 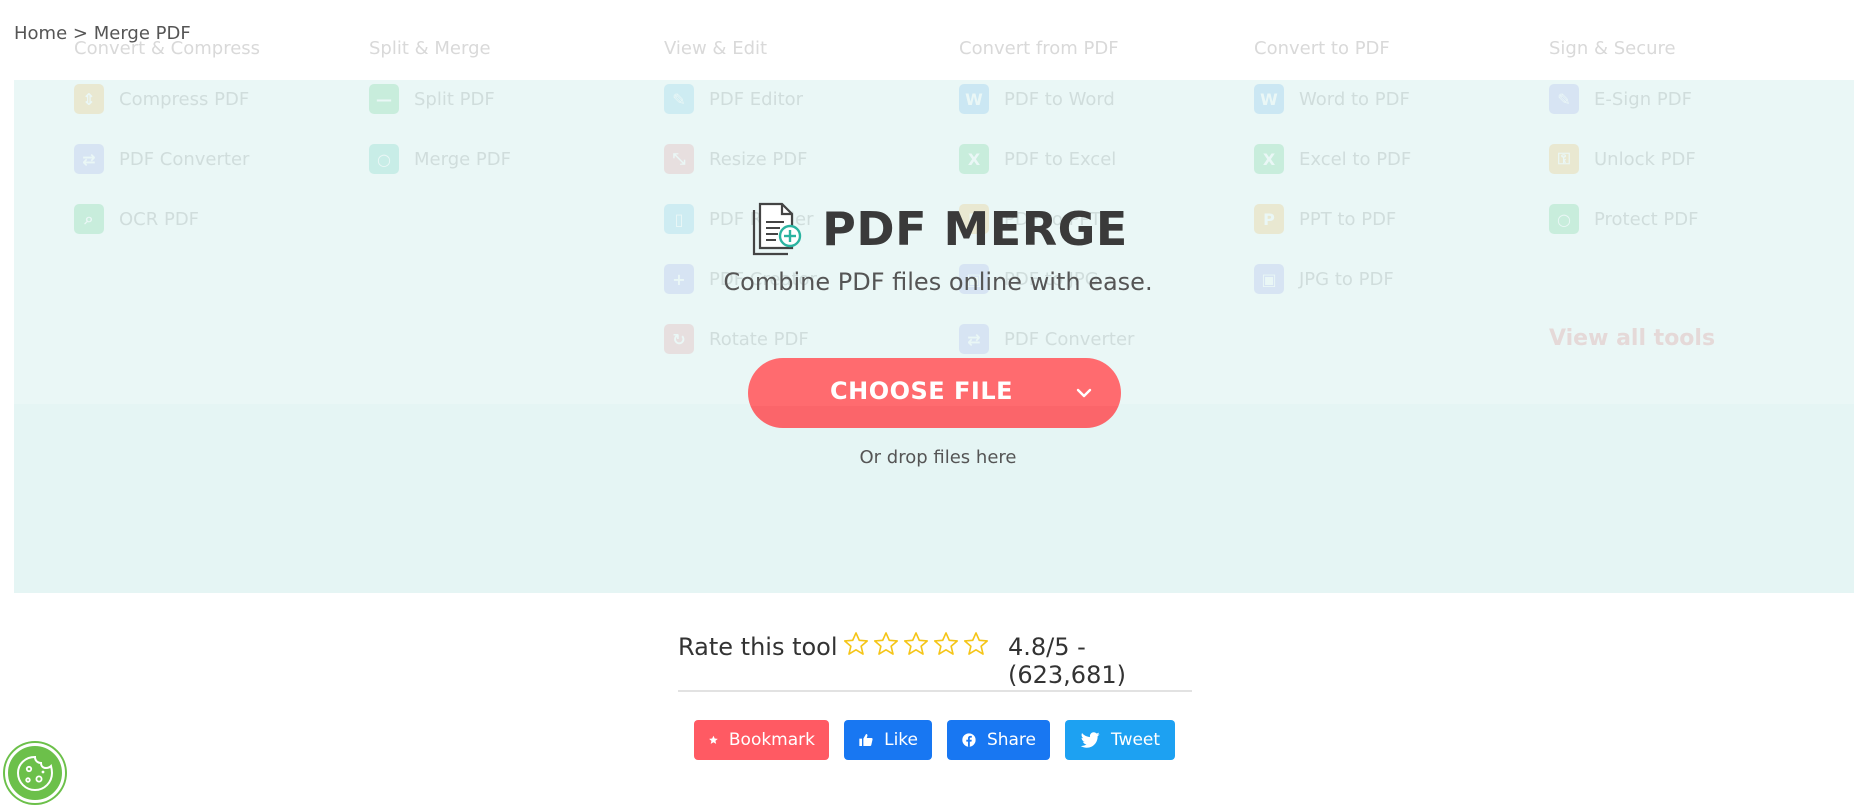 What do you see at coordinates (1067, 661) in the screenshot?
I see `rating-value: 4.8/5 - (623,681)` at bounding box center [1067, 661].